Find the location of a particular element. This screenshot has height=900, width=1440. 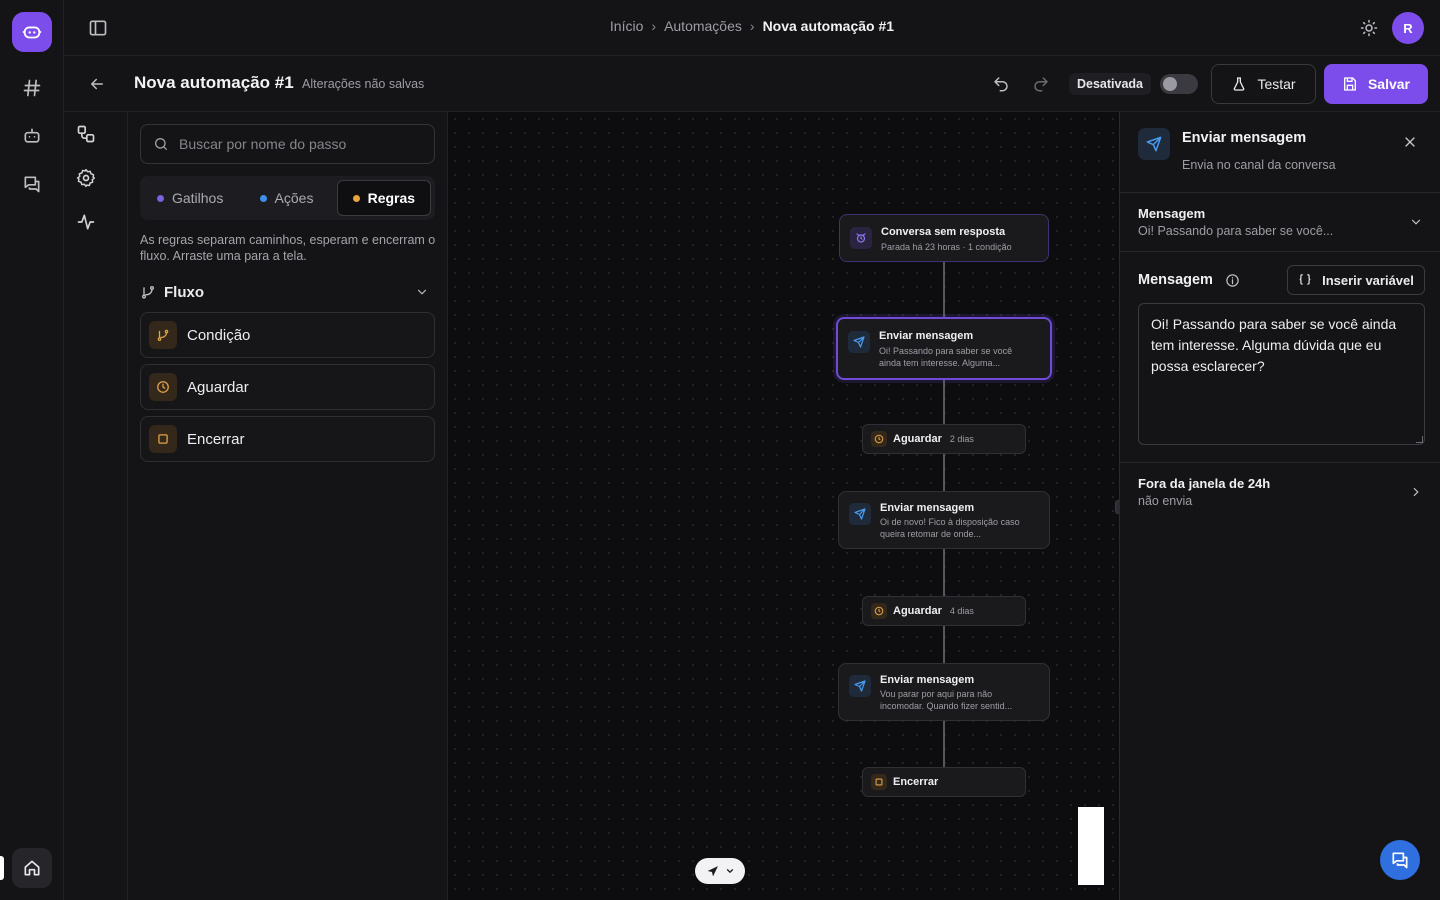

tab-rules: Regras is located at coordinates (383, 198).